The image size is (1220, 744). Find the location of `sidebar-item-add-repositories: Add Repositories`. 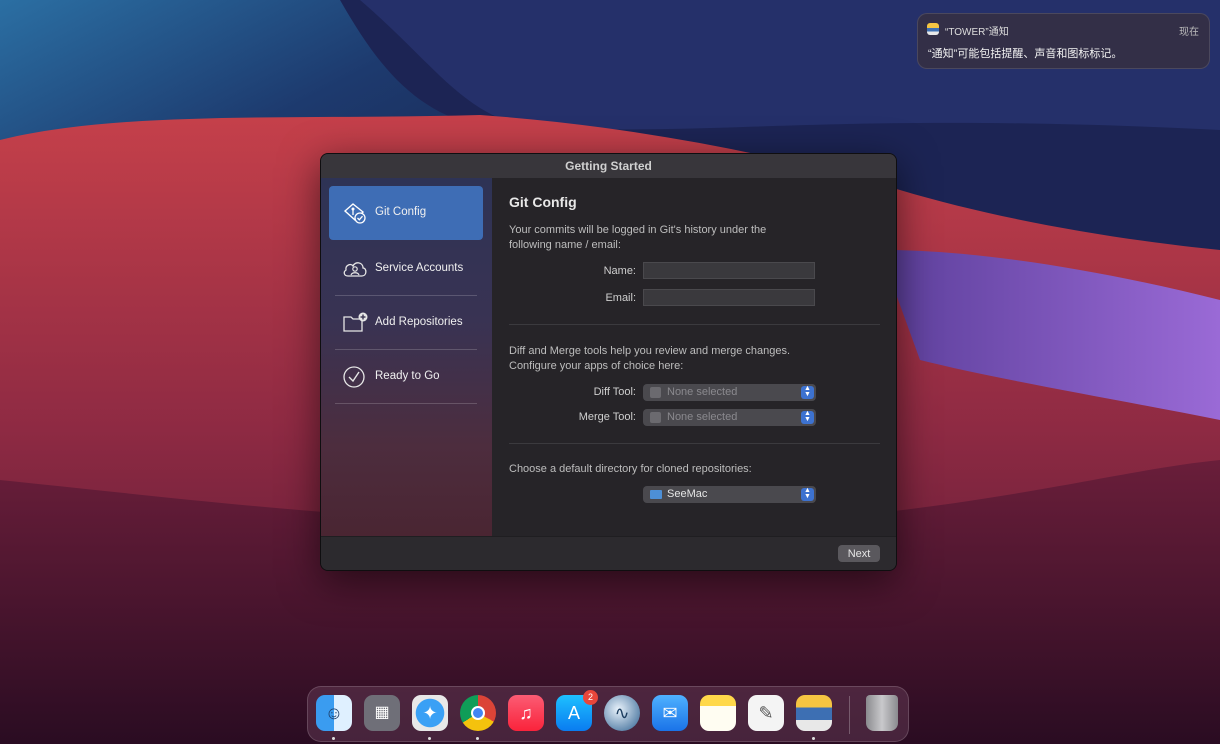

sidebar-item-add-repositories: Add Repositories is located at coordinates (406, 323).